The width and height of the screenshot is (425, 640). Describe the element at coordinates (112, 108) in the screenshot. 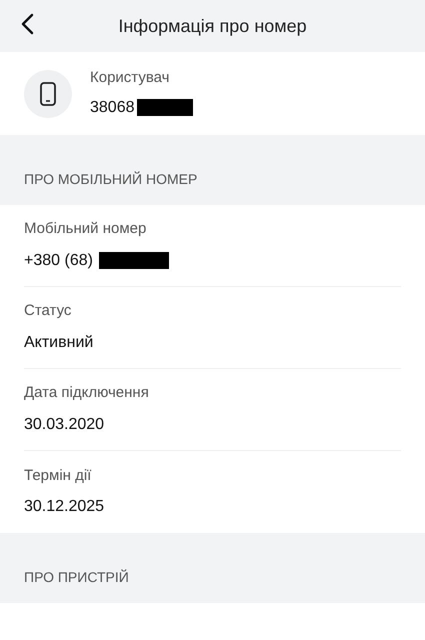

I see `user-number: 38068` at that location.